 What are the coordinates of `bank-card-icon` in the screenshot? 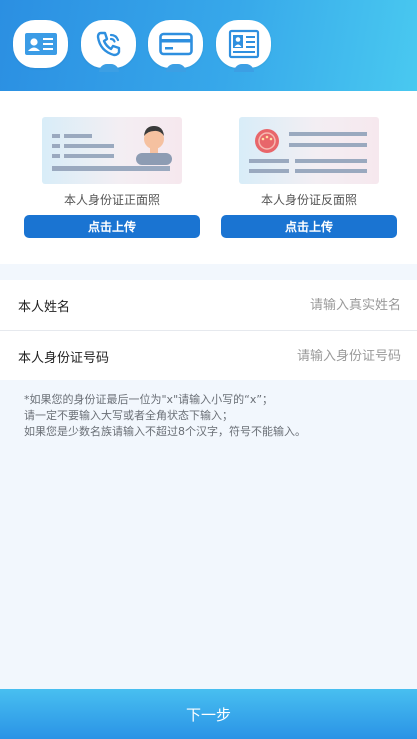 It's located at (175, 44).